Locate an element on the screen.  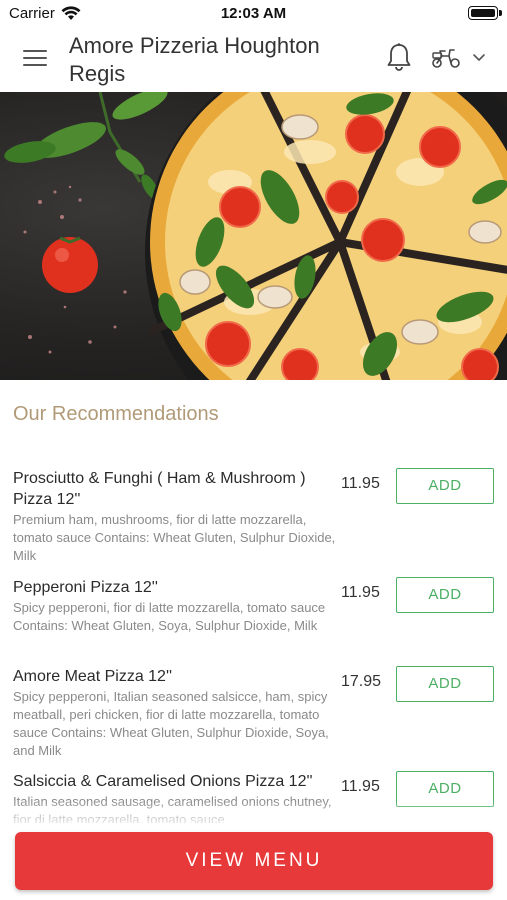
scooter-icon is located at coordinates (446, 57).